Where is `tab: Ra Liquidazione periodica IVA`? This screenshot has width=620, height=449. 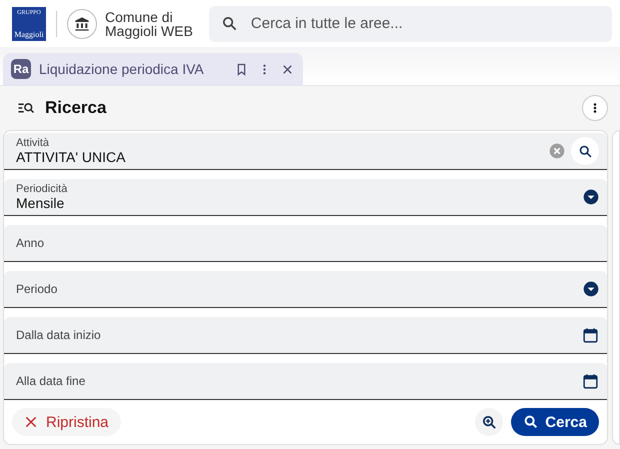 tab: Ra Liquidazione periodica IVA is located at coordinates (153, 69).